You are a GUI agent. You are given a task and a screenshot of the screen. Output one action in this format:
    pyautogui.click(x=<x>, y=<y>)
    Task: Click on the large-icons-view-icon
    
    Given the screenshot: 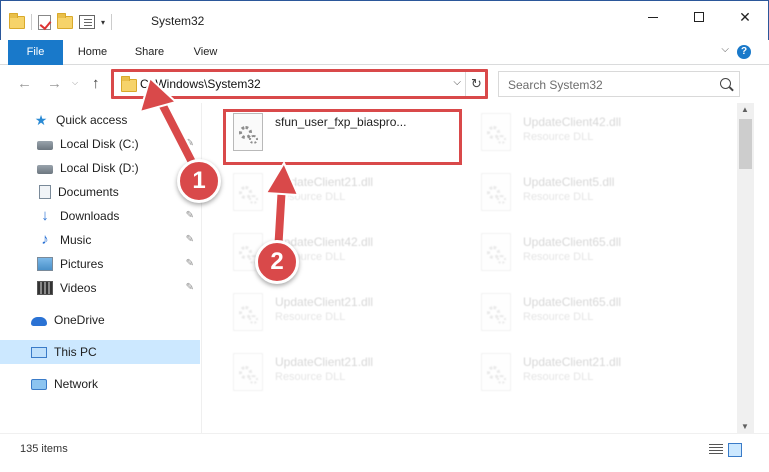 What is the action you would take?
    pyautogui.click(x=735, y=450)
    